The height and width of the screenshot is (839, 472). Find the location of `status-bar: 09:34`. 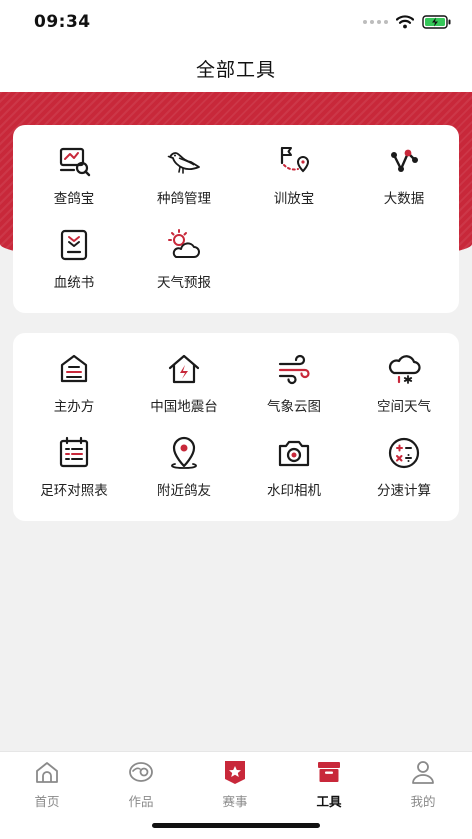

status-bar: 09:34 is located at coordinates (236, 22).